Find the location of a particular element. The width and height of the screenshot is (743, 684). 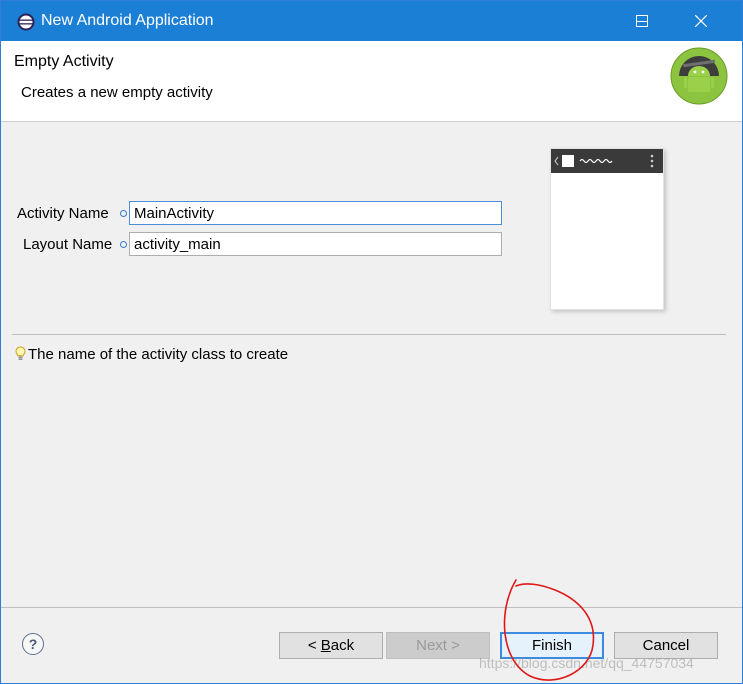

activity-preview is located at coordinates (607, 229).